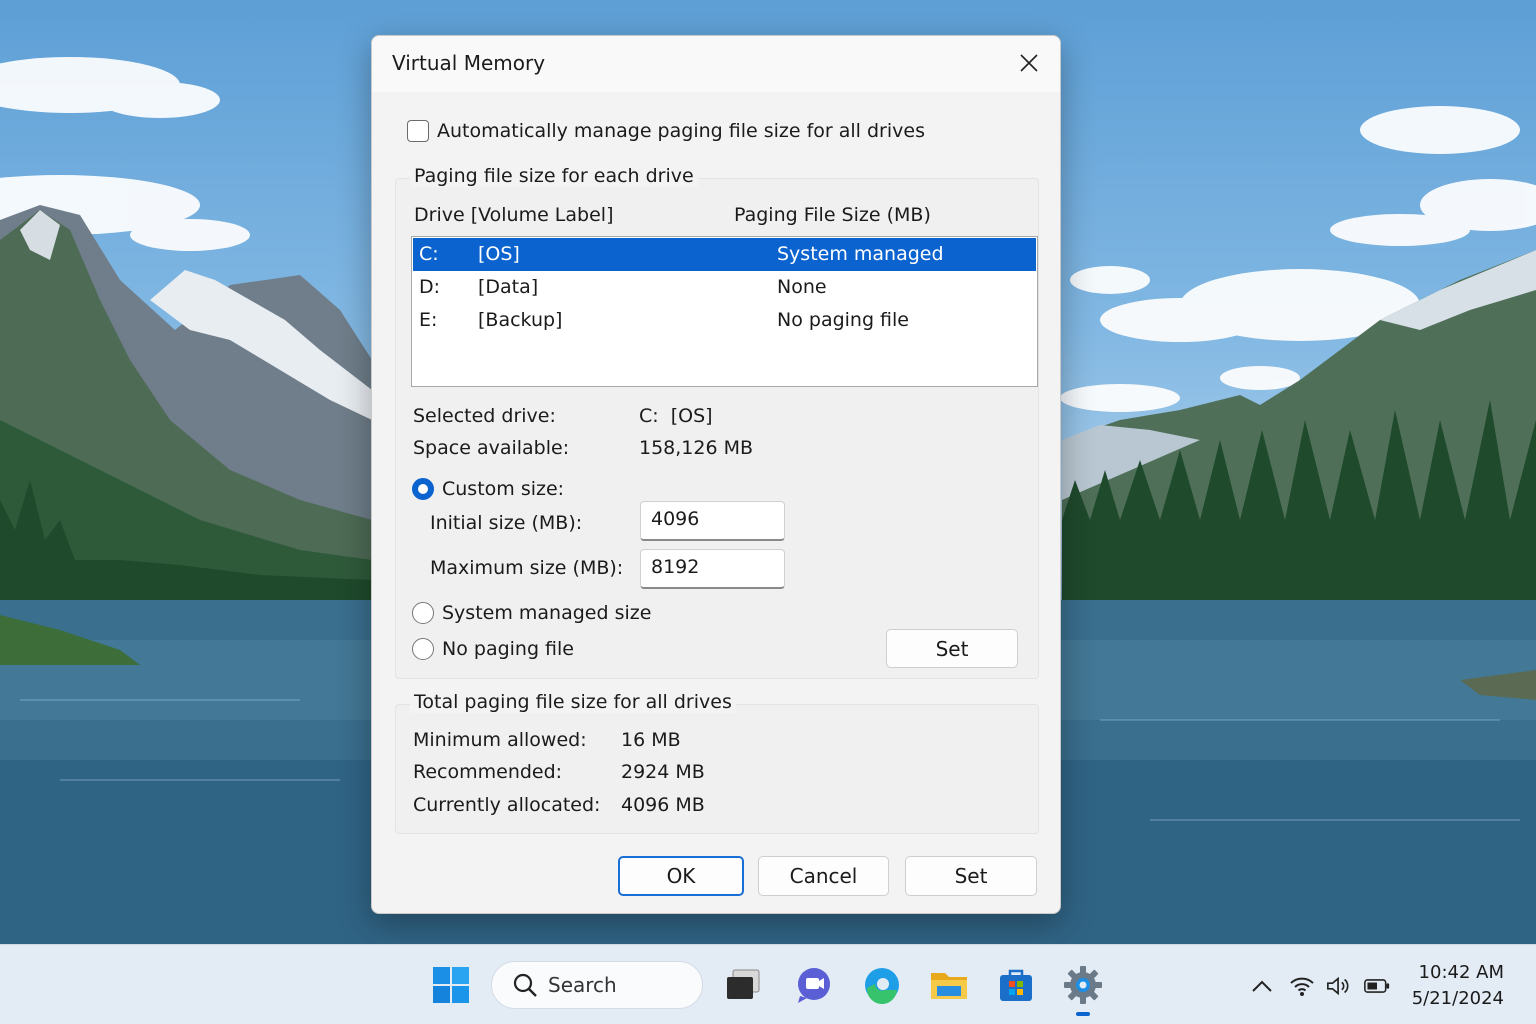 The width and height of the screenshot is (1536, 1024). What do you see at coordinates (430, 287) in the screenshot?
I see `drive-letter: D:` at bounding box center [430, 287].